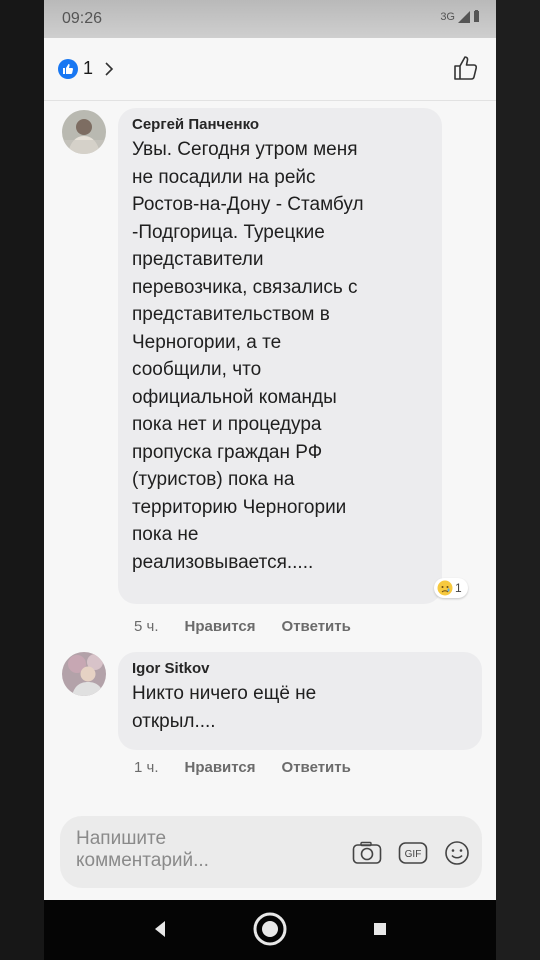 The width and height of the screenshot is (540, 960). Describe the element at coordinates (458, 588) in the screenshot. I see `comment-reaction-count: 1` at that location.